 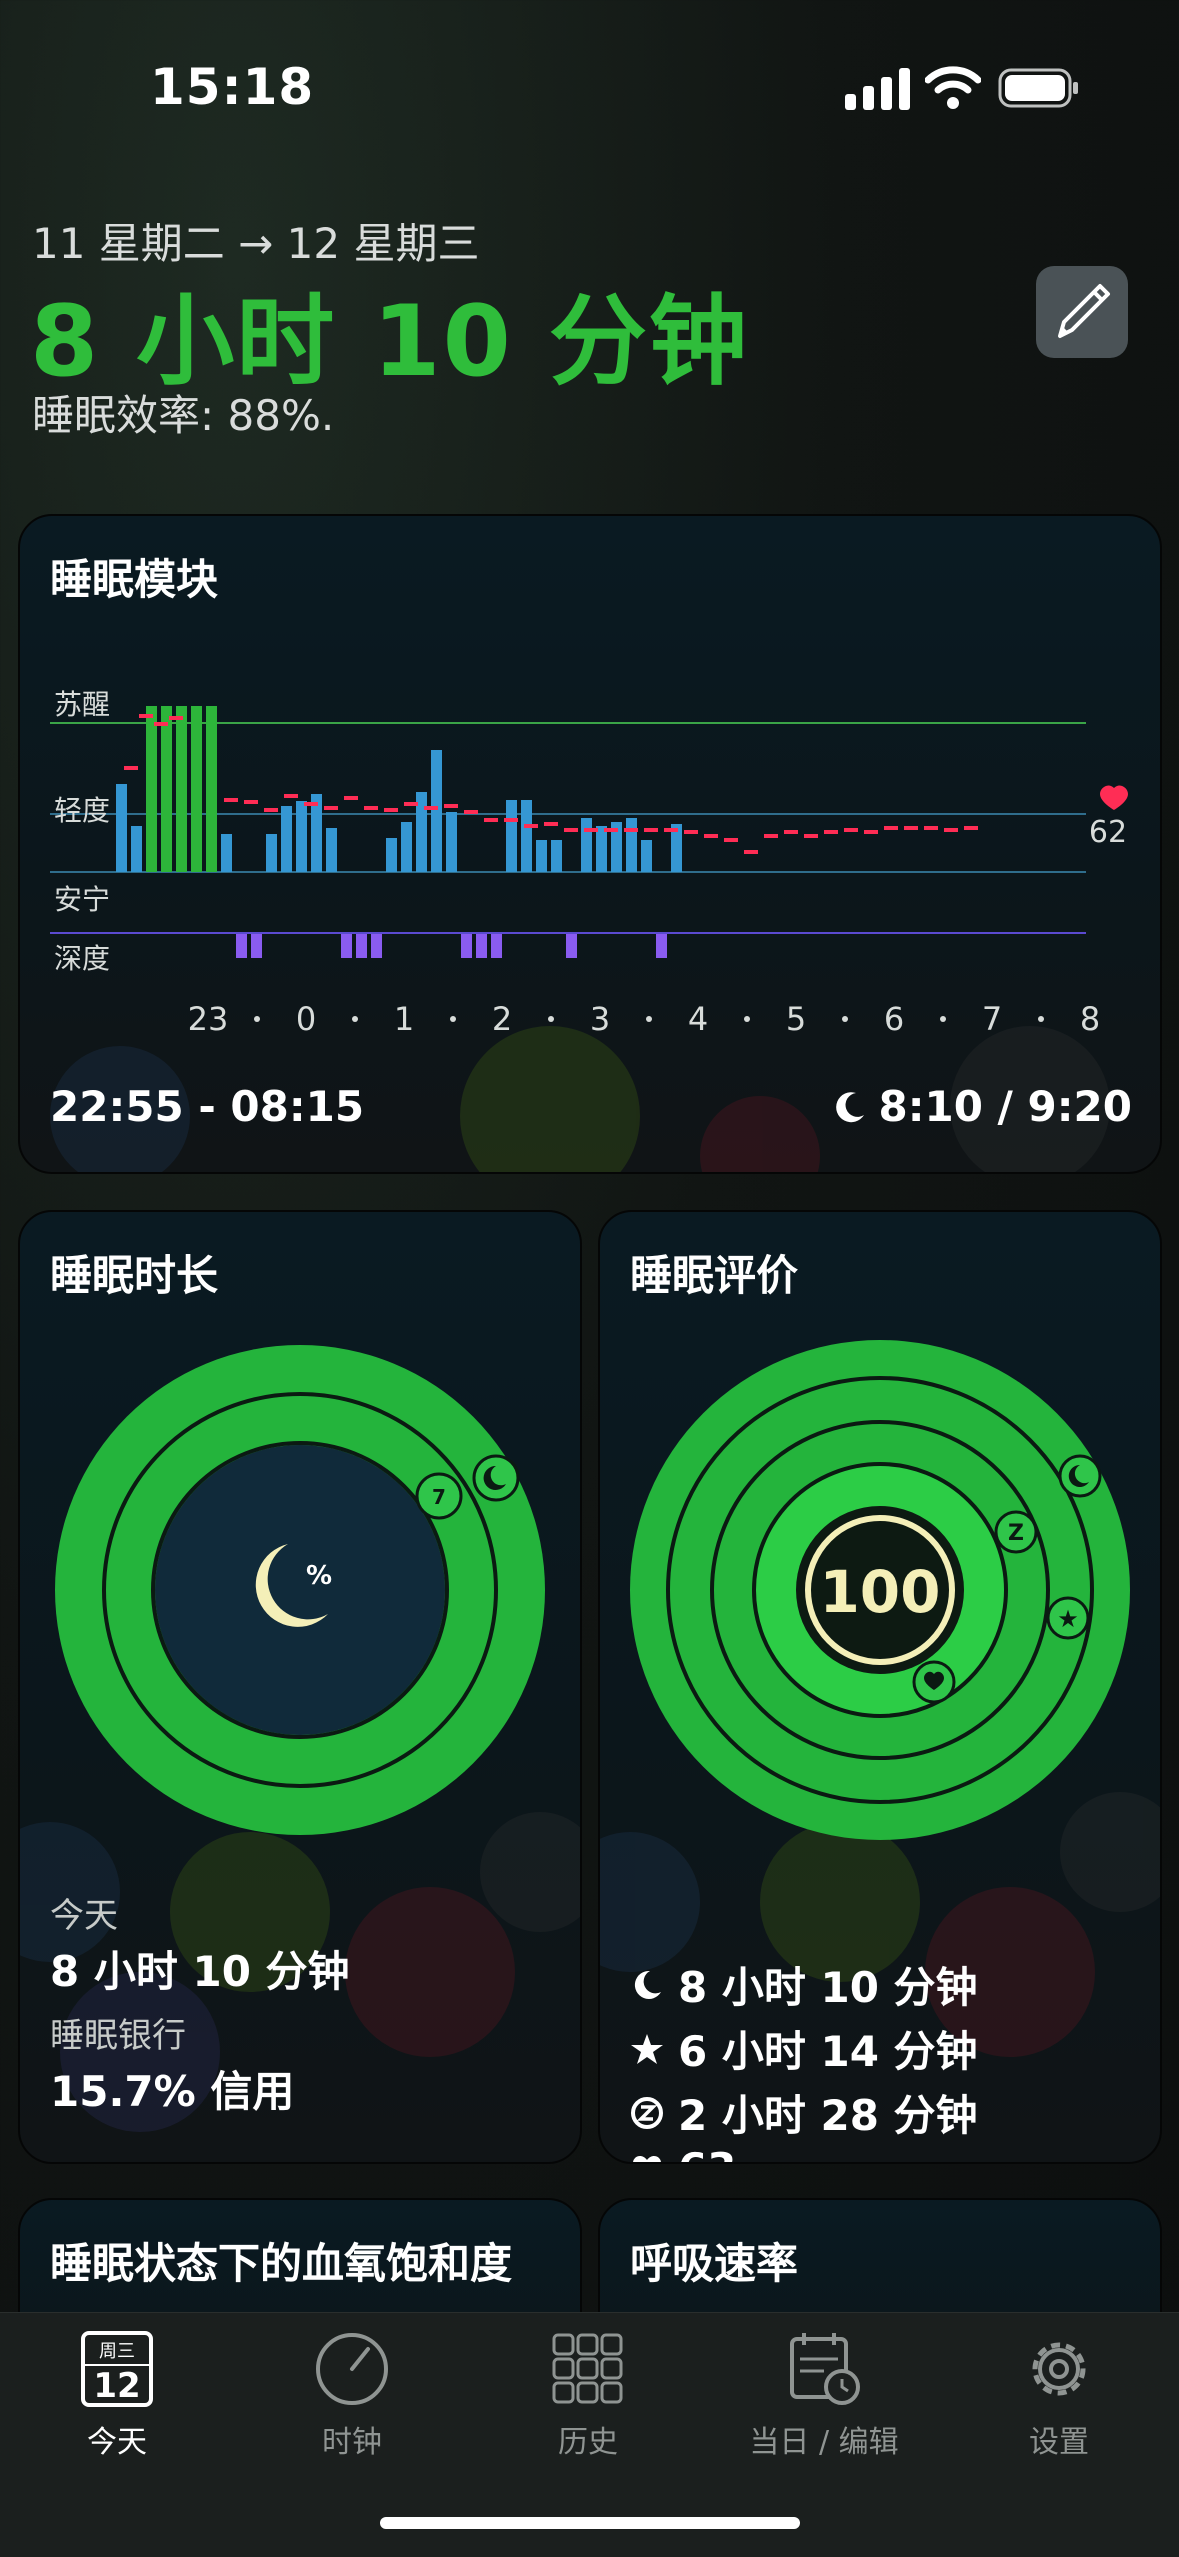 I want to click on sleep-time-range: 22:55 - 08:15, so click(x=207, y=1106).